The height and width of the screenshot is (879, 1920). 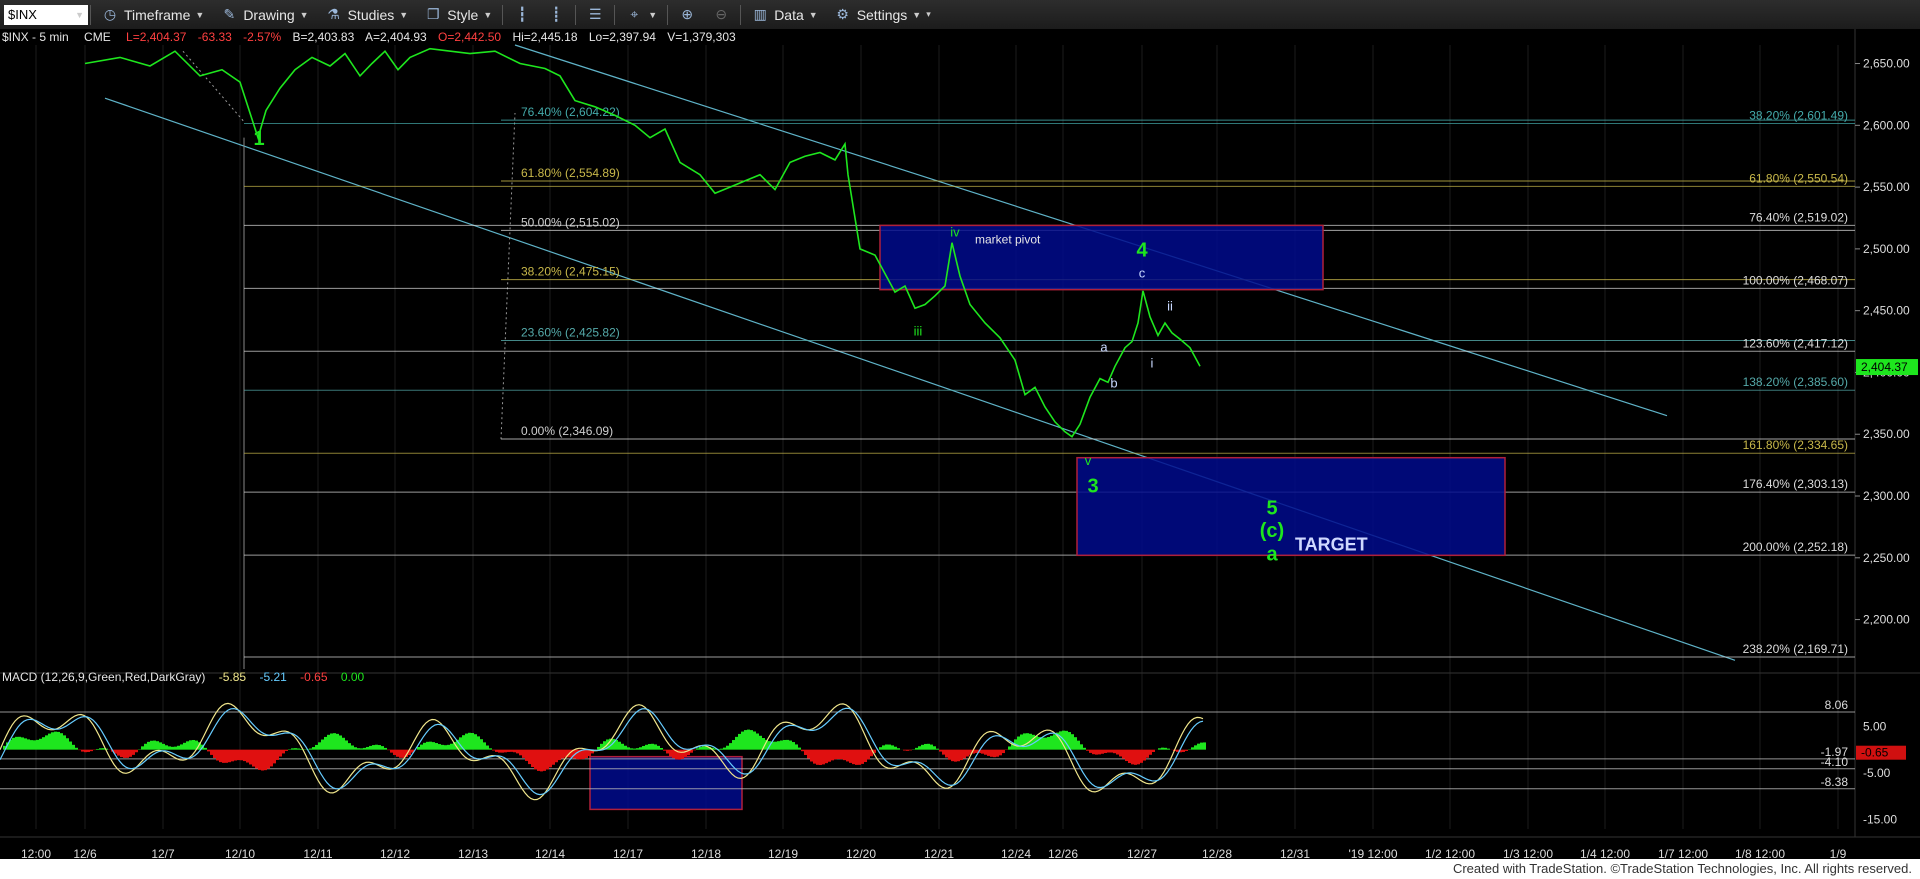 I want to click on macd-tick-label: -5.00, so click(x=1877, y=773).